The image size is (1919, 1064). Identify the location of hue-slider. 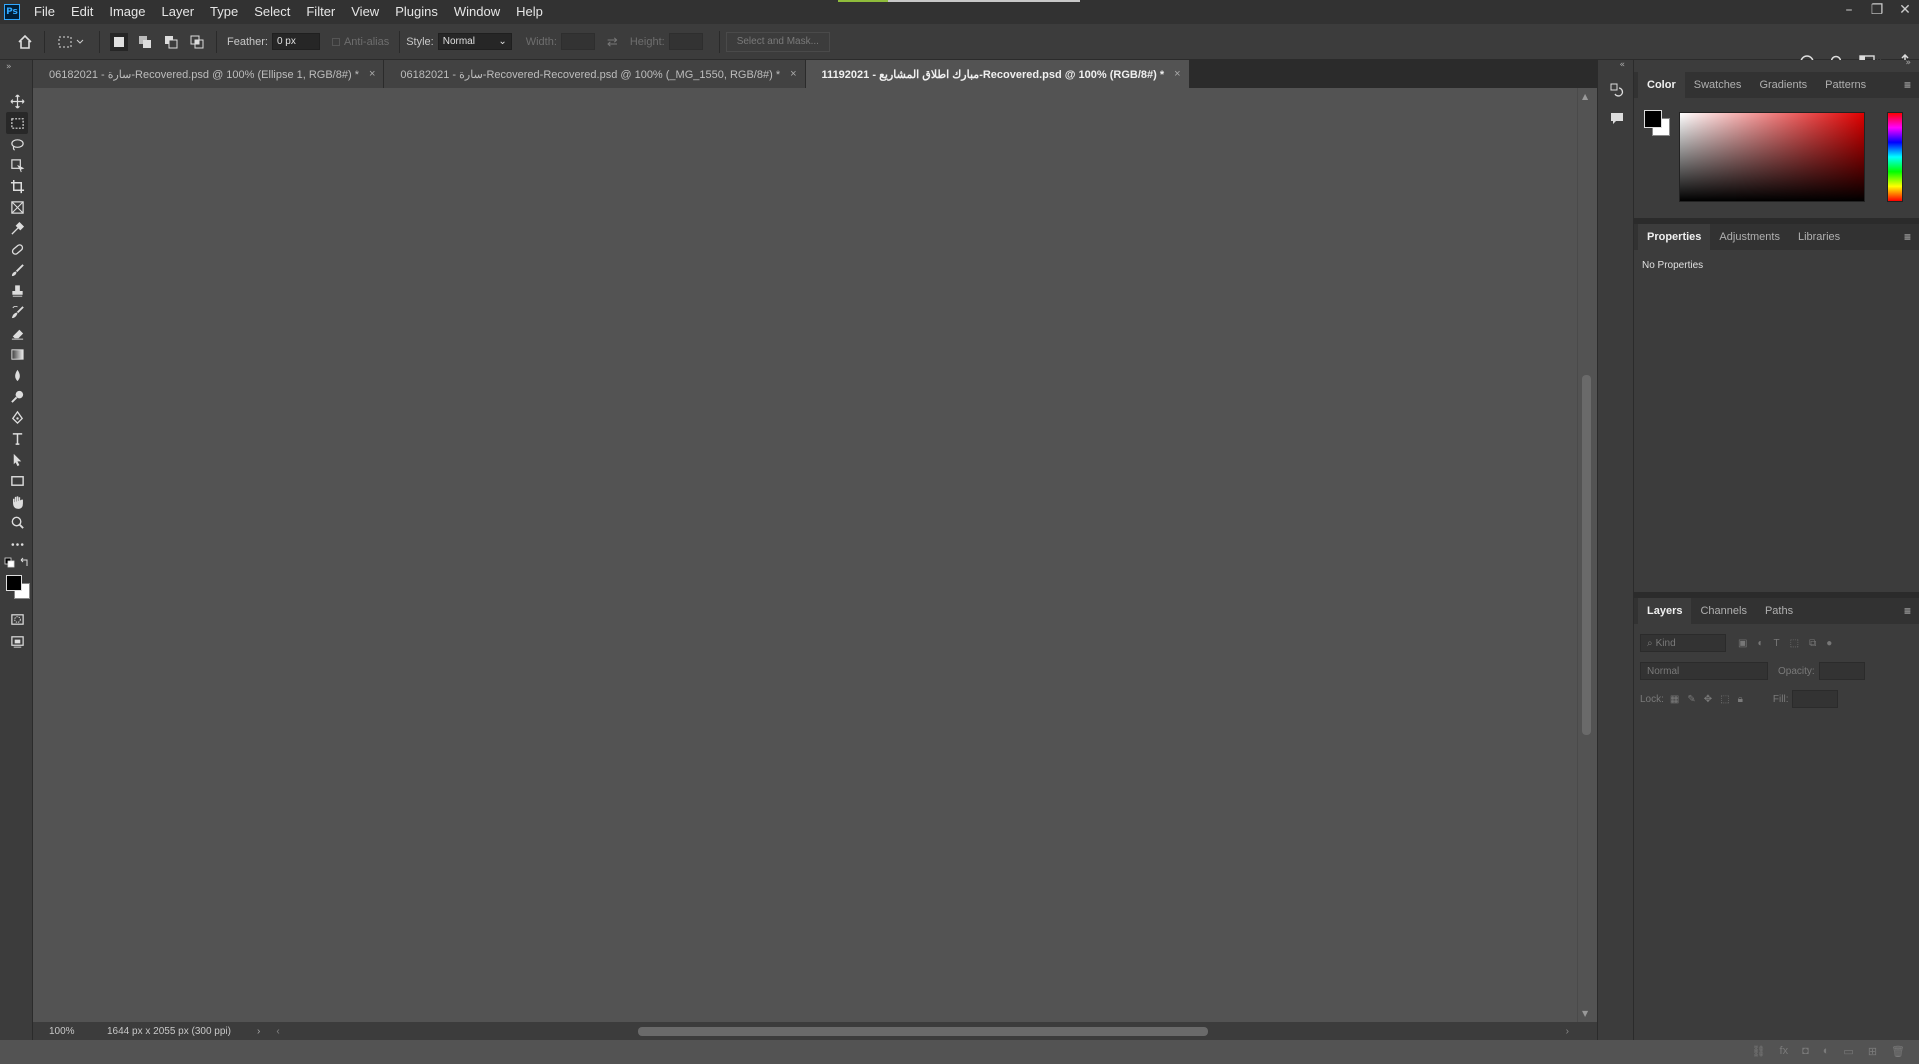
(1895, 157).